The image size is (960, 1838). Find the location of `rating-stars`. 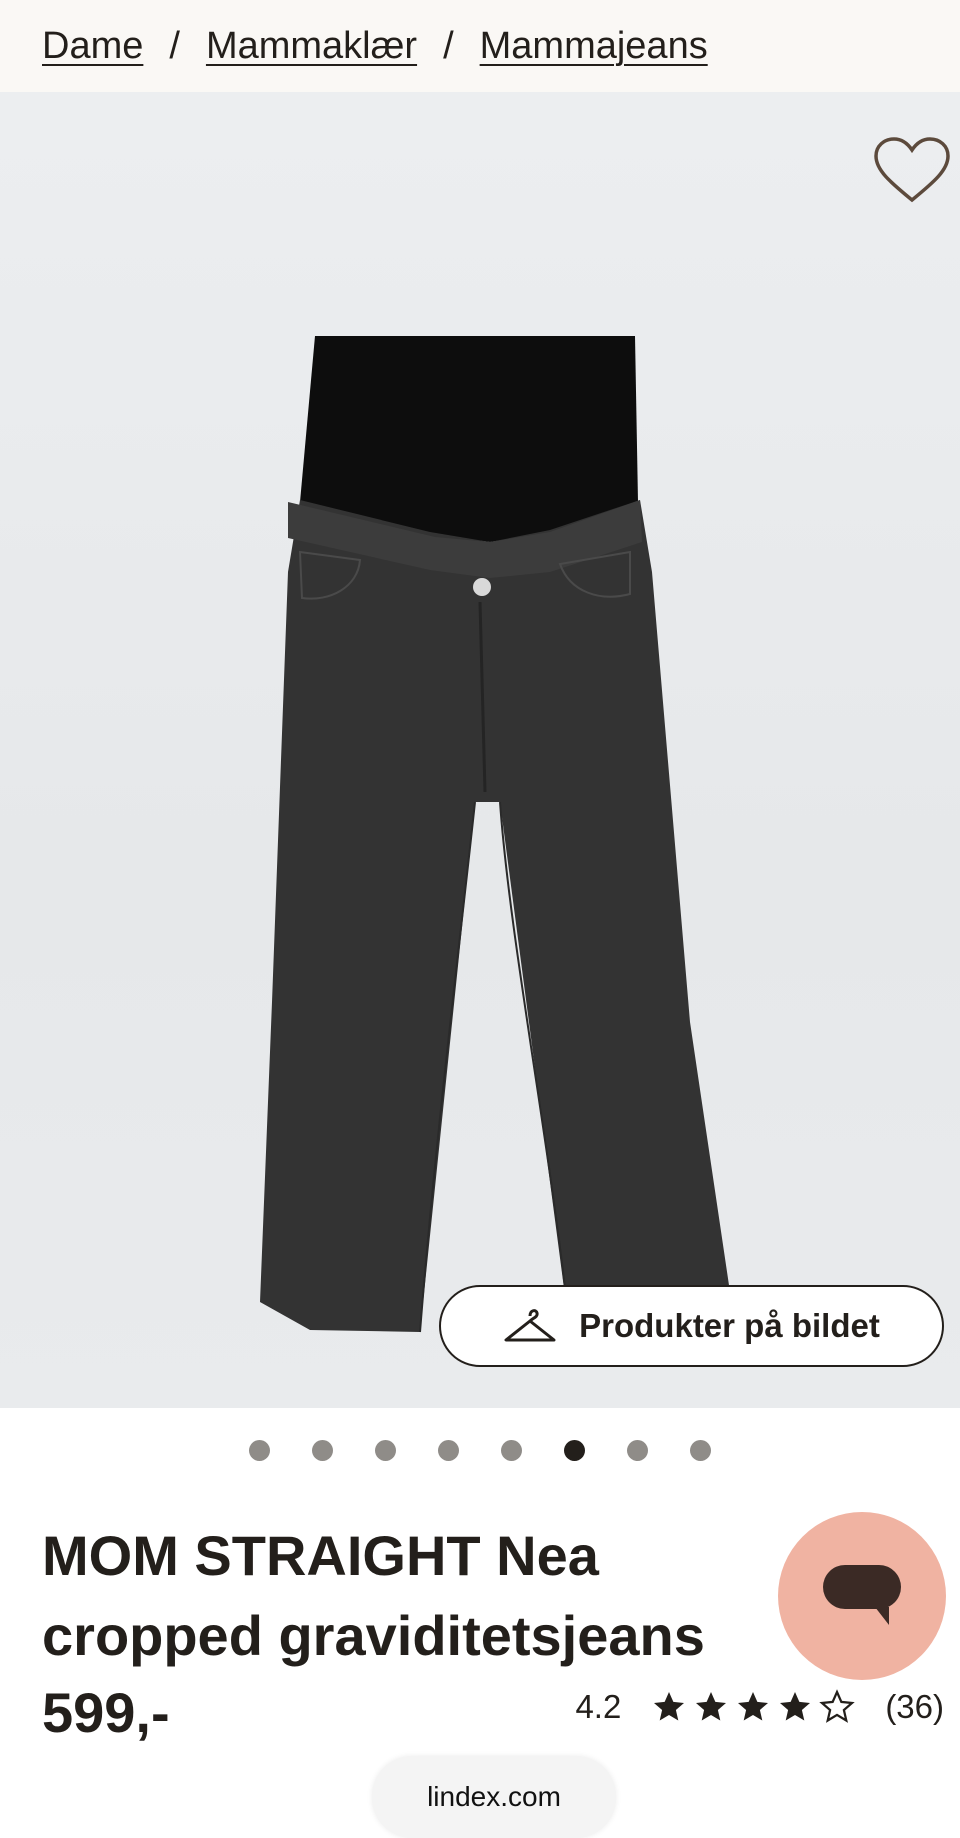

rating-stars is located at coordinates (756, 1707).